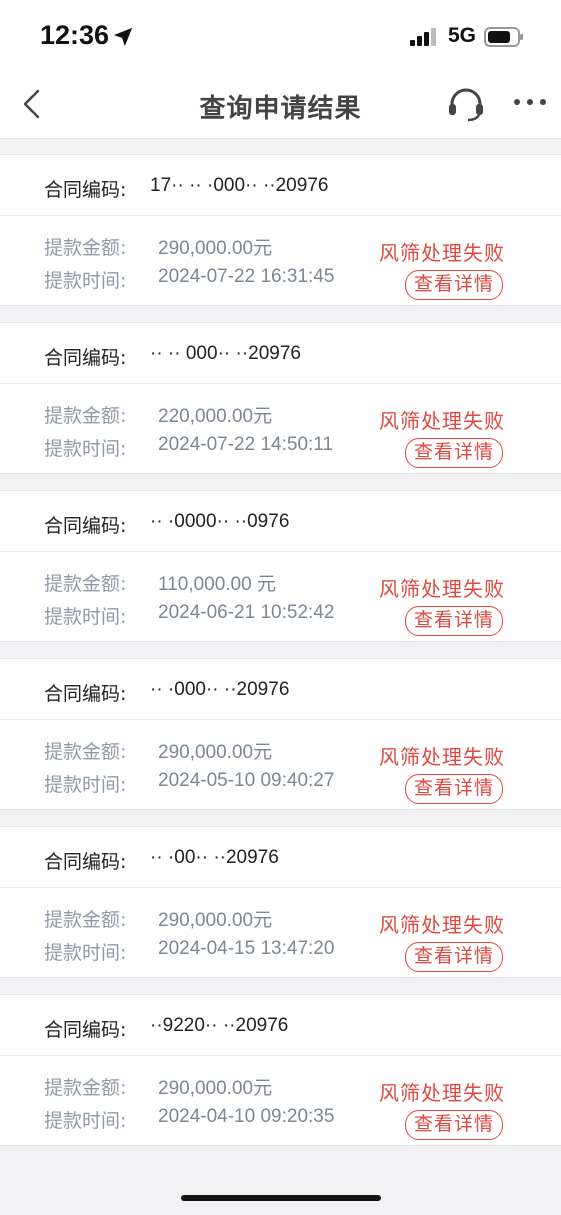 The image size is (561, 1215). What do you see at coordinates (219, 1025) in the screenshot?
I see `contract-code: ··9220·· ··20976` at bounding box center [219, 1025].